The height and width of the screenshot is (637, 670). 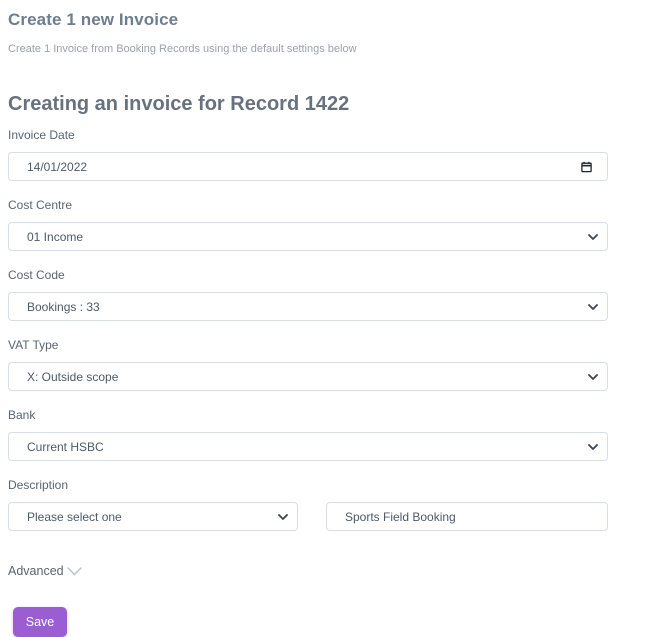 What do you see at coordinates (308, 236) in the screenshot?
I see `cost-centre-select: 01 Income` at bounding box center [308, 236].